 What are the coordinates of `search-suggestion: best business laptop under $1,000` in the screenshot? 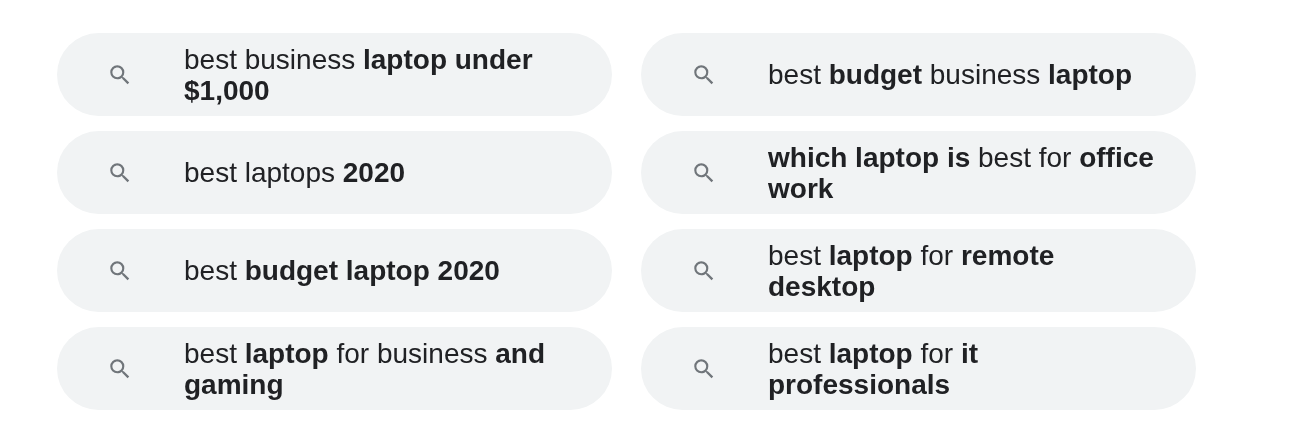 It's located at (334, 74).